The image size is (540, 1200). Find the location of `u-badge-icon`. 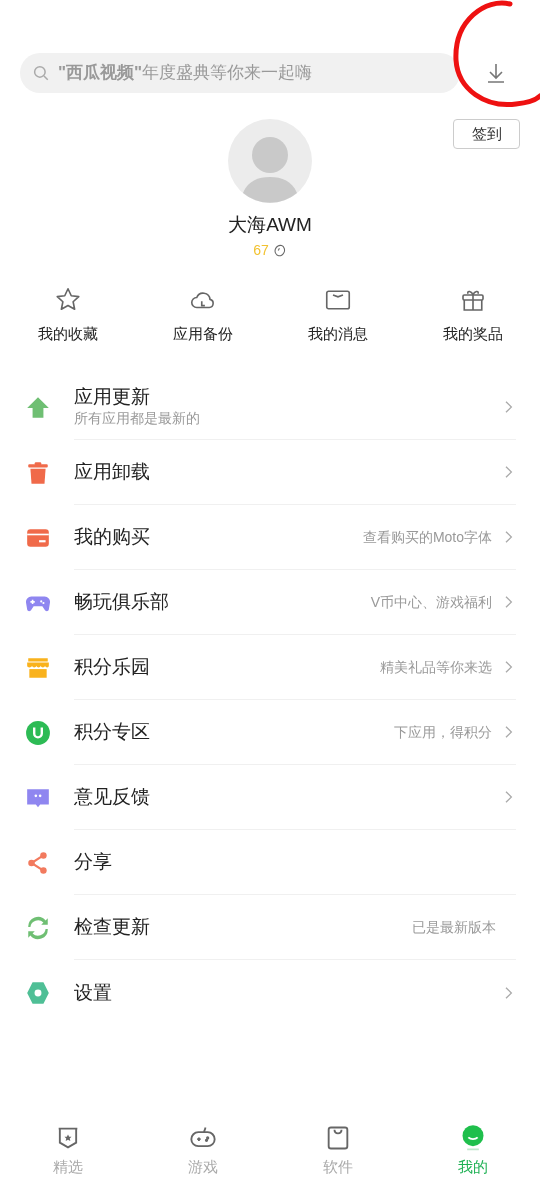

u-badge-icon is located at coordinates (38, 732).